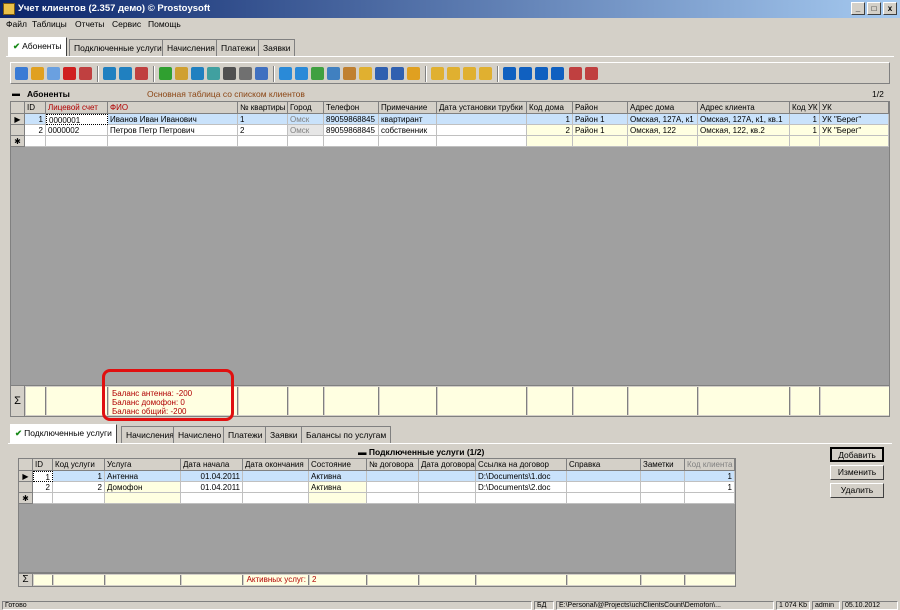 The image size is (900, 610). I want to click on prev-record-icon, so click(525, 73).